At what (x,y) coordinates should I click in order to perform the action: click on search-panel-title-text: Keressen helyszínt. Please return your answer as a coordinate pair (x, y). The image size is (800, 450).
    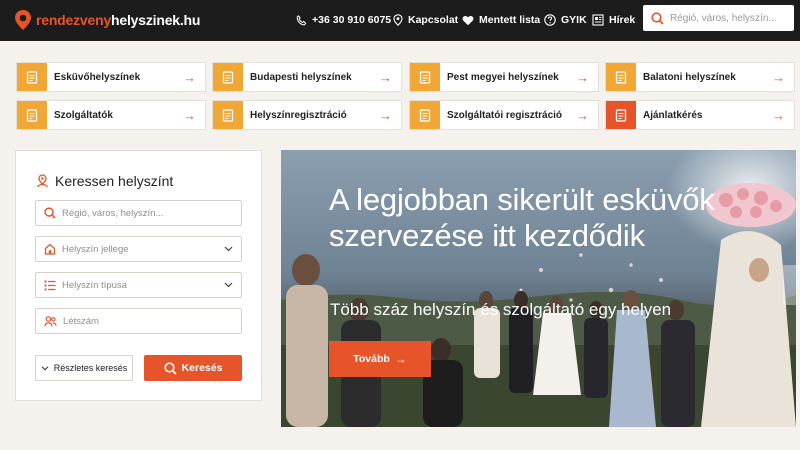
    Looking at the image, I should click on (114, 181).